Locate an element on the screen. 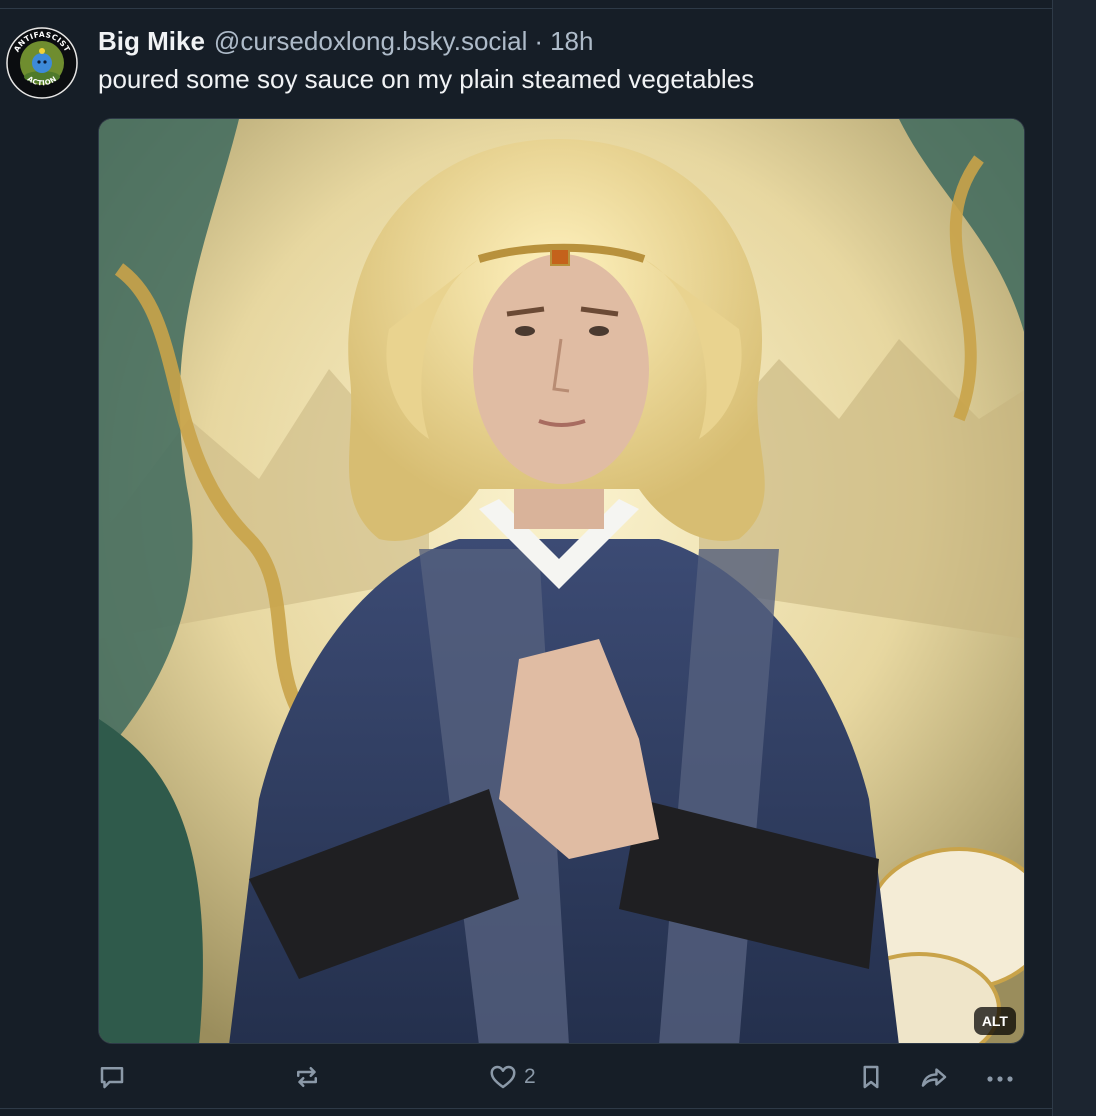  more-options-button is located at coordinates (1000, 1077).